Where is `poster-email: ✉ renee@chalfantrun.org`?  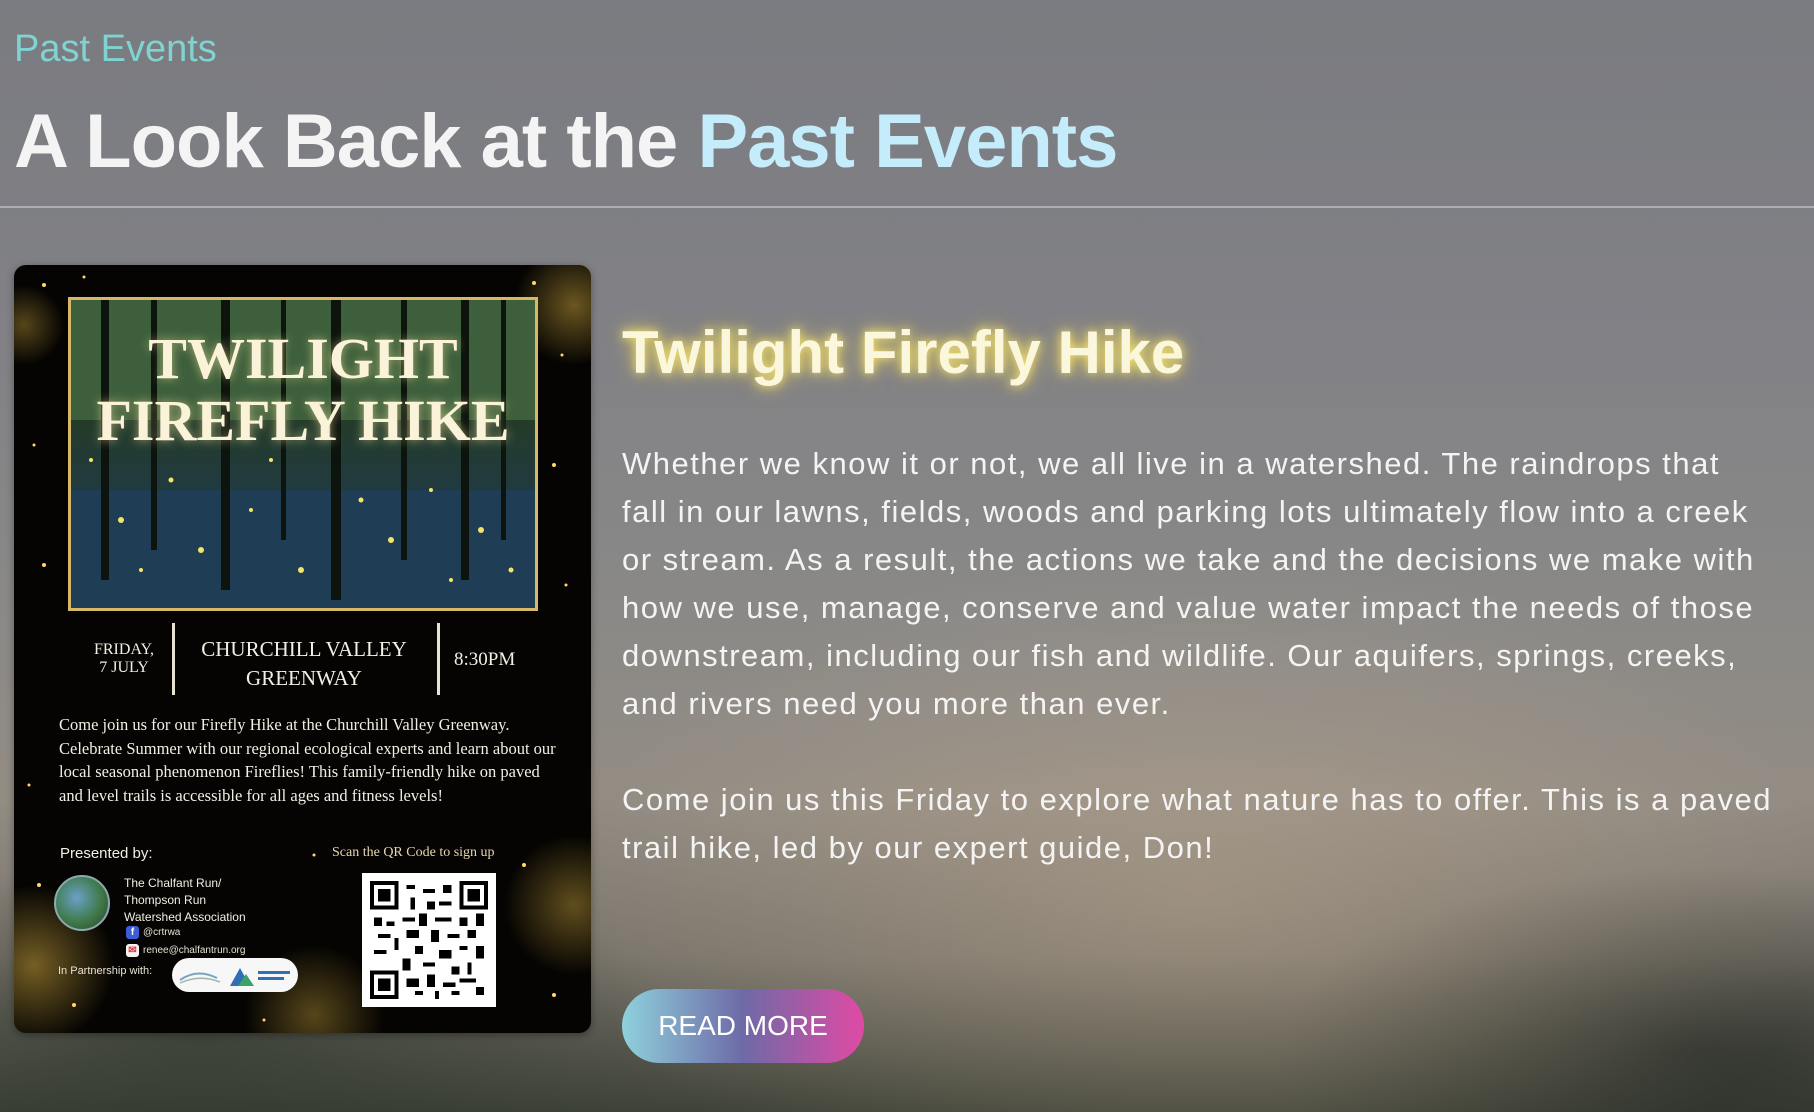
poster-email: ✉ renee@chalfantrun.org is located at coordinates (185, 950).